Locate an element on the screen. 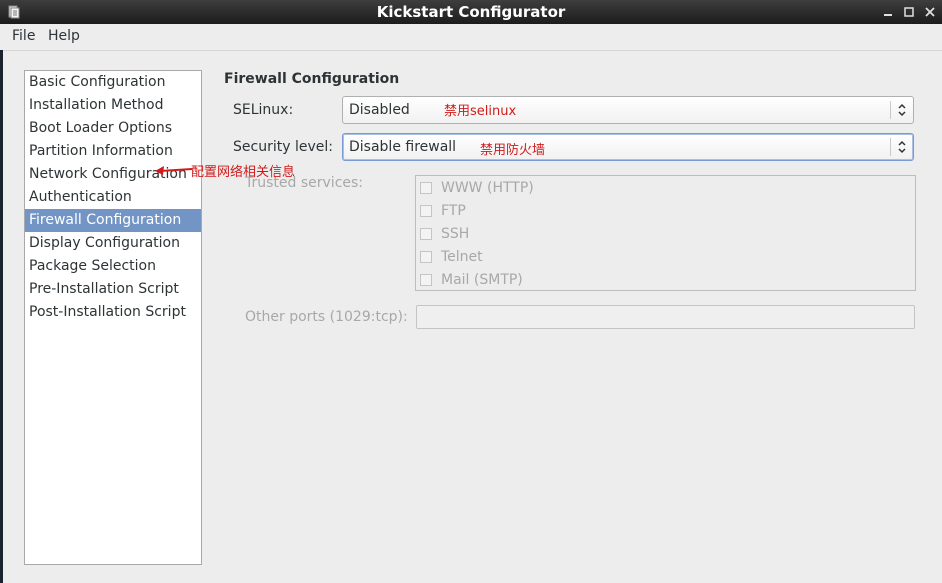 Image resolution: width=942 pixels, height=583 pixels. sidebar-item-pre-installation-script: Pre-Installation Script is located at coordinates (113, 289).